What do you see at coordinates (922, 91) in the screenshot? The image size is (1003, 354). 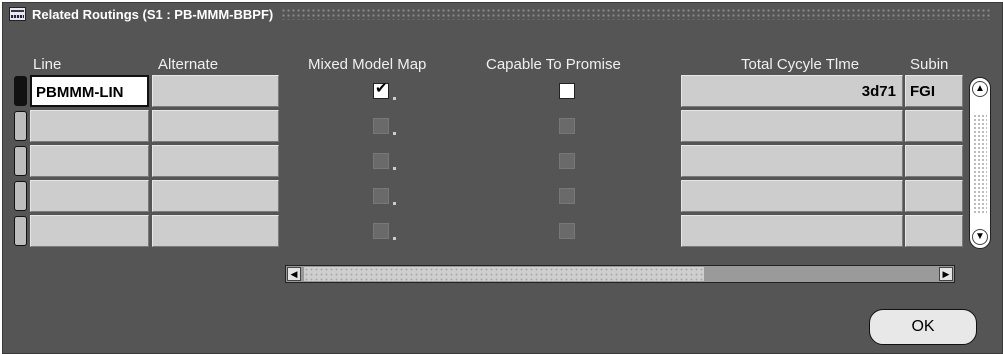 I see `subinventory-value: FGI` at bounding box center [922, 91].